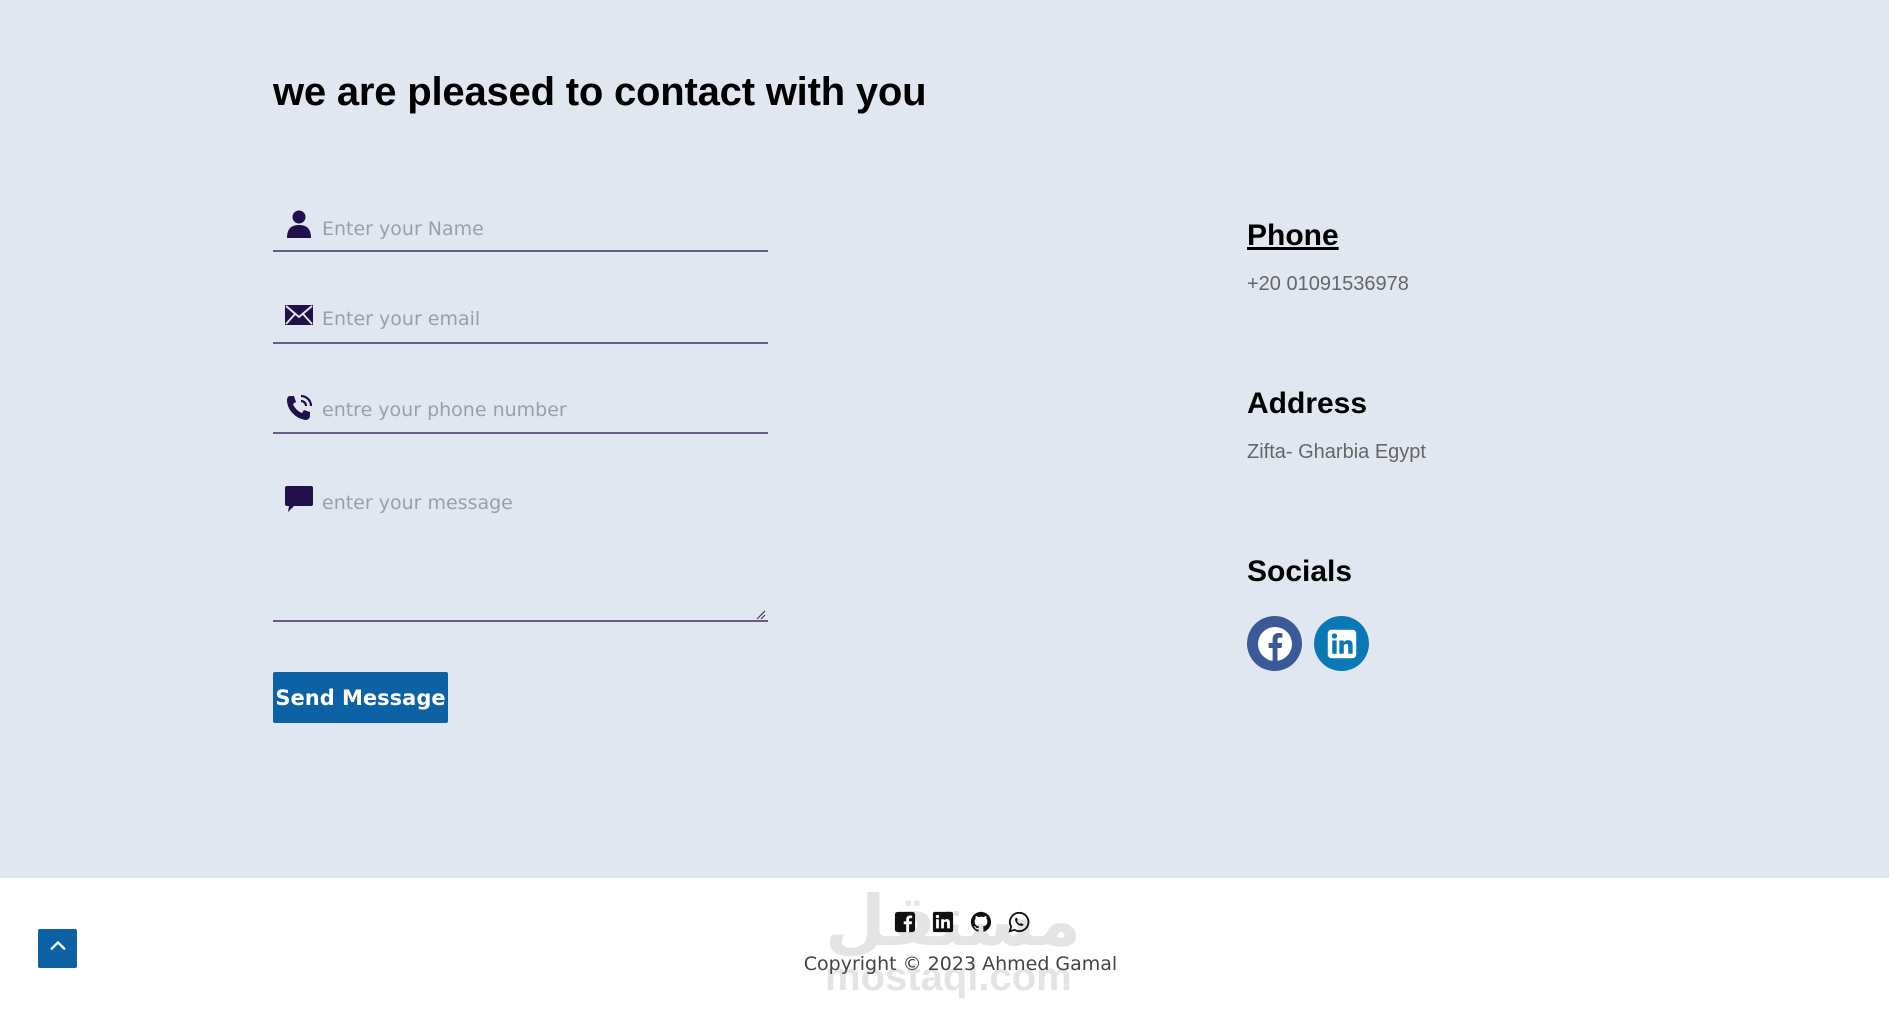 The height and width of the screenshot is (1017, 1889). I want to click on send-message-button: Send Message, so click(360, 697).